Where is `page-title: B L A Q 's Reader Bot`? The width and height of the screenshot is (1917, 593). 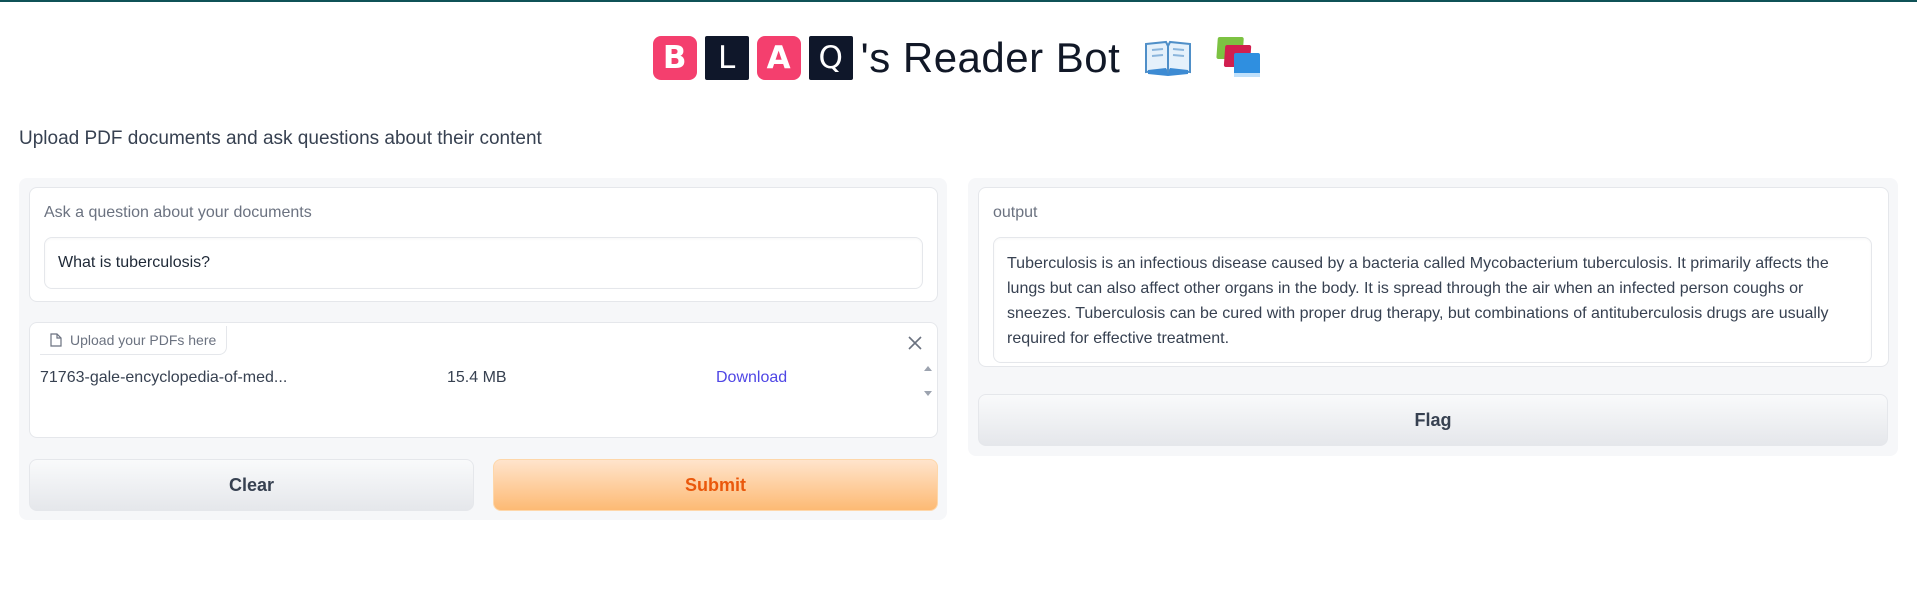 page-title: B L A Q 's Reader Bot is located at coordinates (958, 58).